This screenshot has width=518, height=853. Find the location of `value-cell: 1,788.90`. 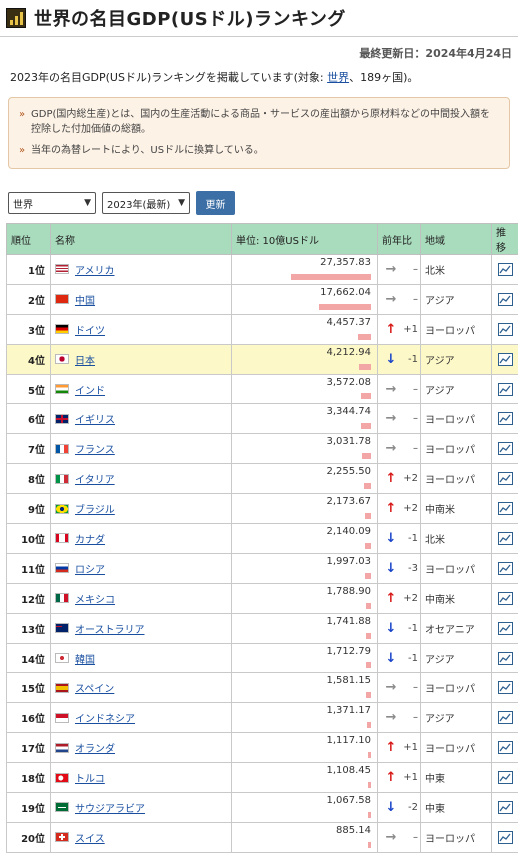

value-cell: 1,788.90 is located at coordinates (305, 598).